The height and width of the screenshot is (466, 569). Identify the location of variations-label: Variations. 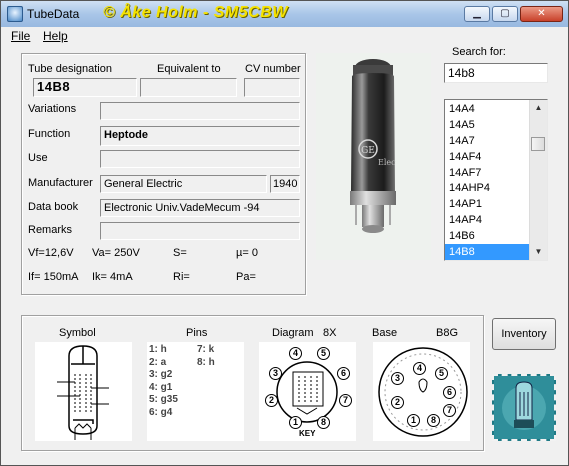
(52, 109).